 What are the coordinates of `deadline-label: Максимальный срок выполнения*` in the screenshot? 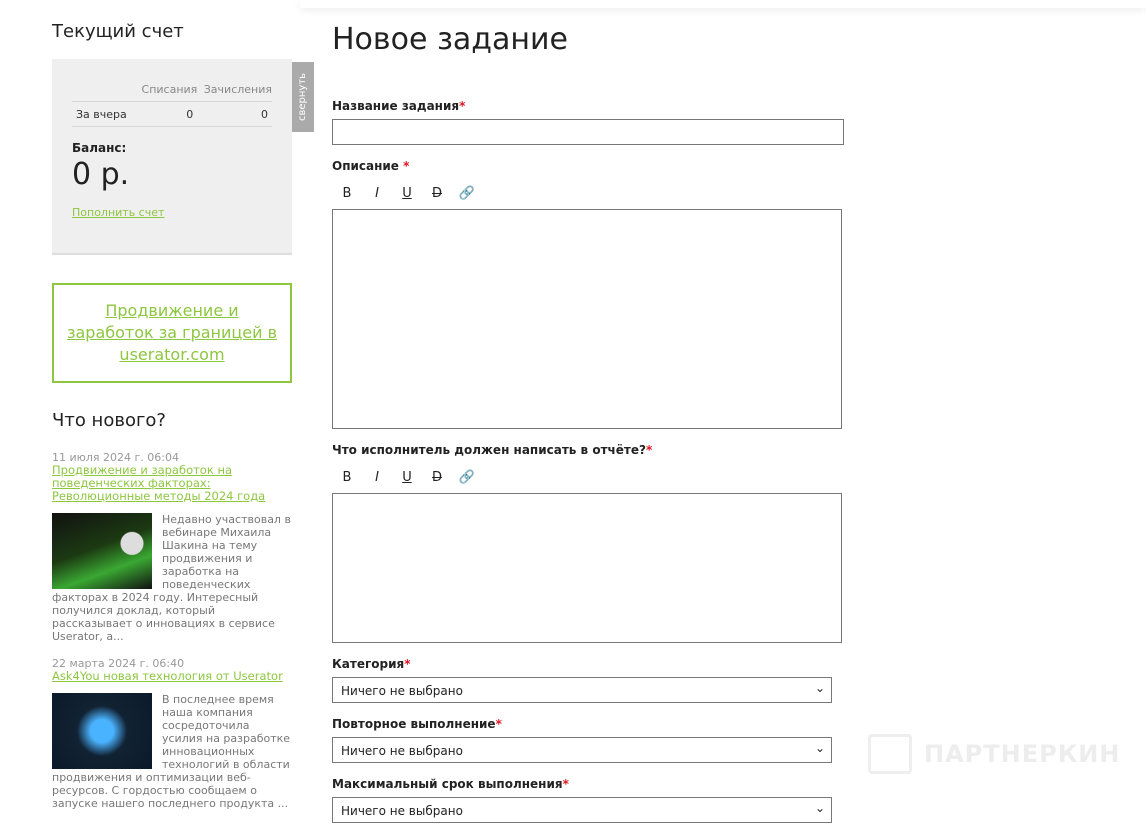 It's located at (450, 784).